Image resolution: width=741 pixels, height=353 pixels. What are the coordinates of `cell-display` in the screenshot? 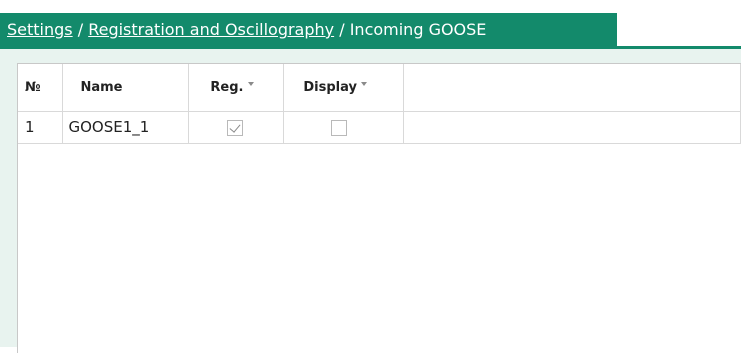 It's located at (344, 127).